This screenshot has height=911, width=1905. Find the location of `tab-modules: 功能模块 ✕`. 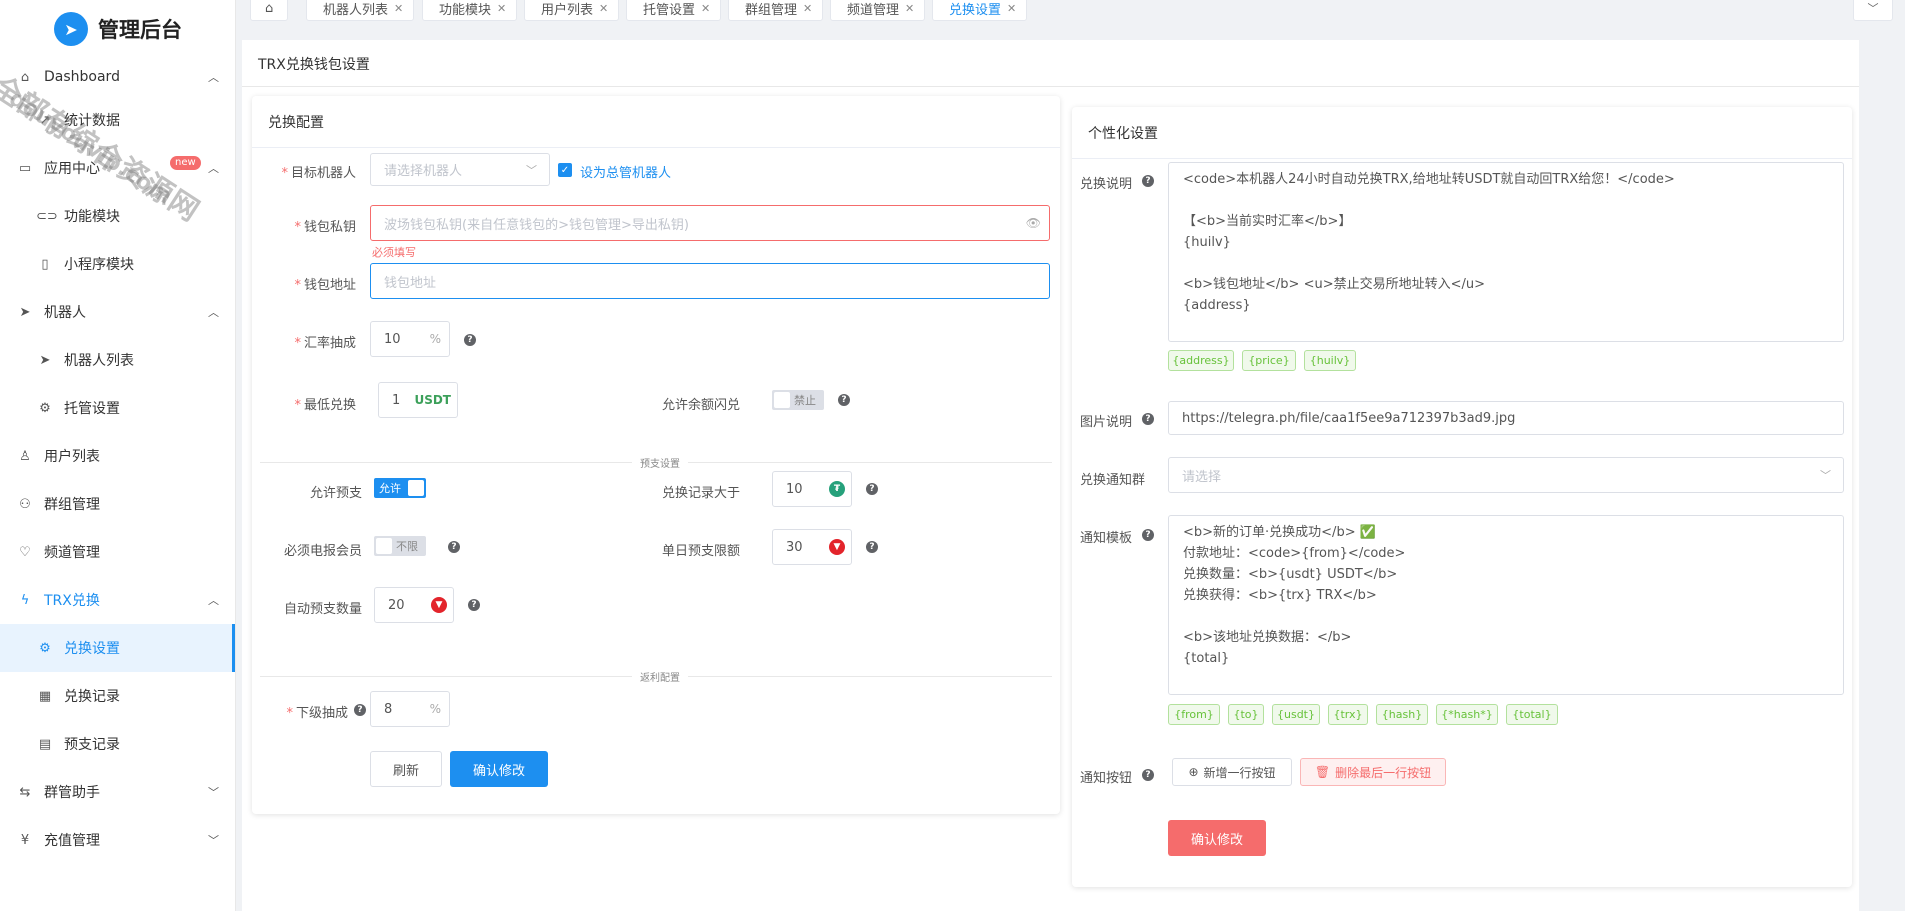

tab-modules: 功能模块 ✕ is located at coordinates (470, 10).